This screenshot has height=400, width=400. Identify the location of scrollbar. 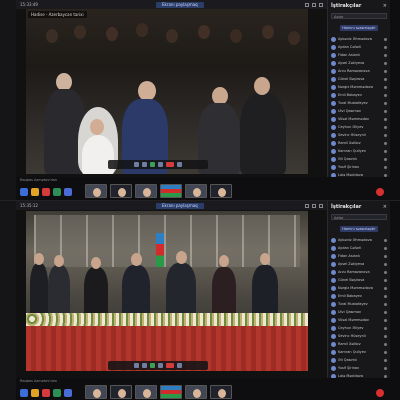
(395, 300).